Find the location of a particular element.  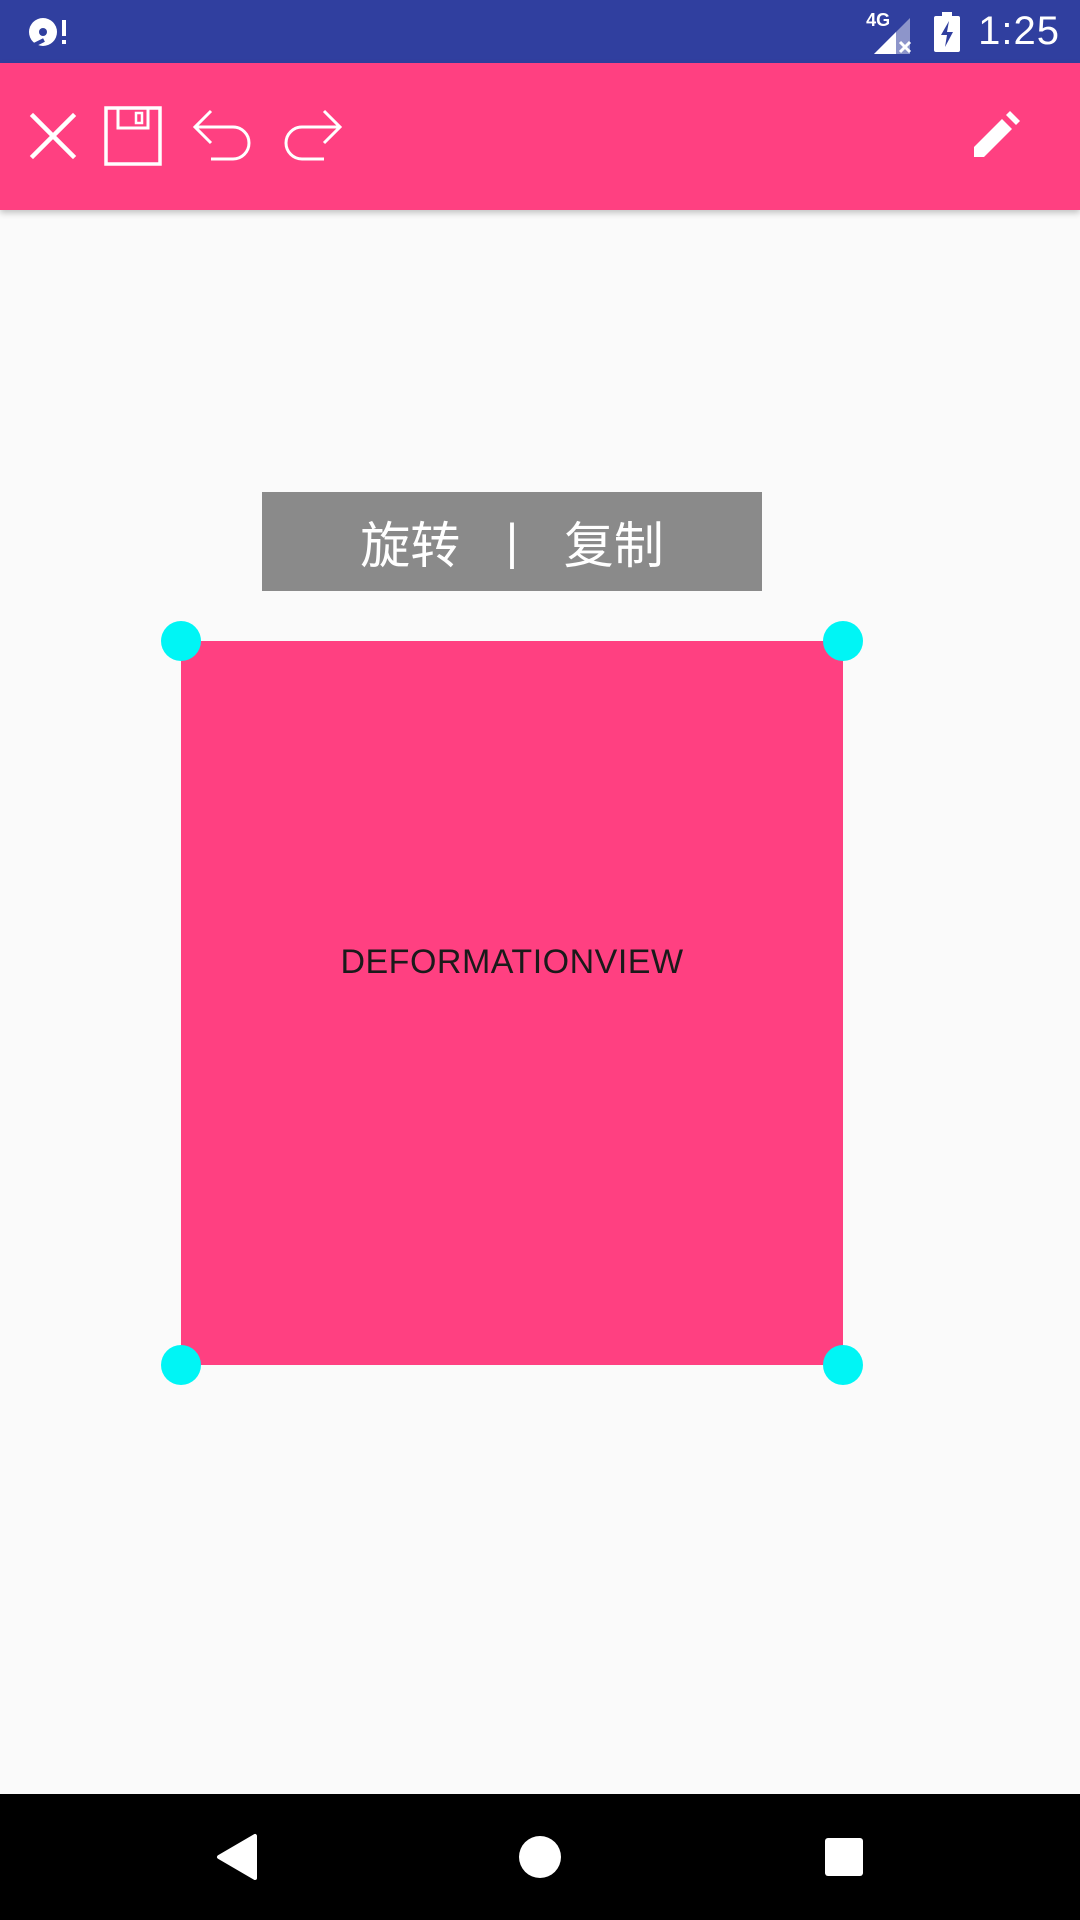

navigation-bar is located at coordinates (540, 1857).